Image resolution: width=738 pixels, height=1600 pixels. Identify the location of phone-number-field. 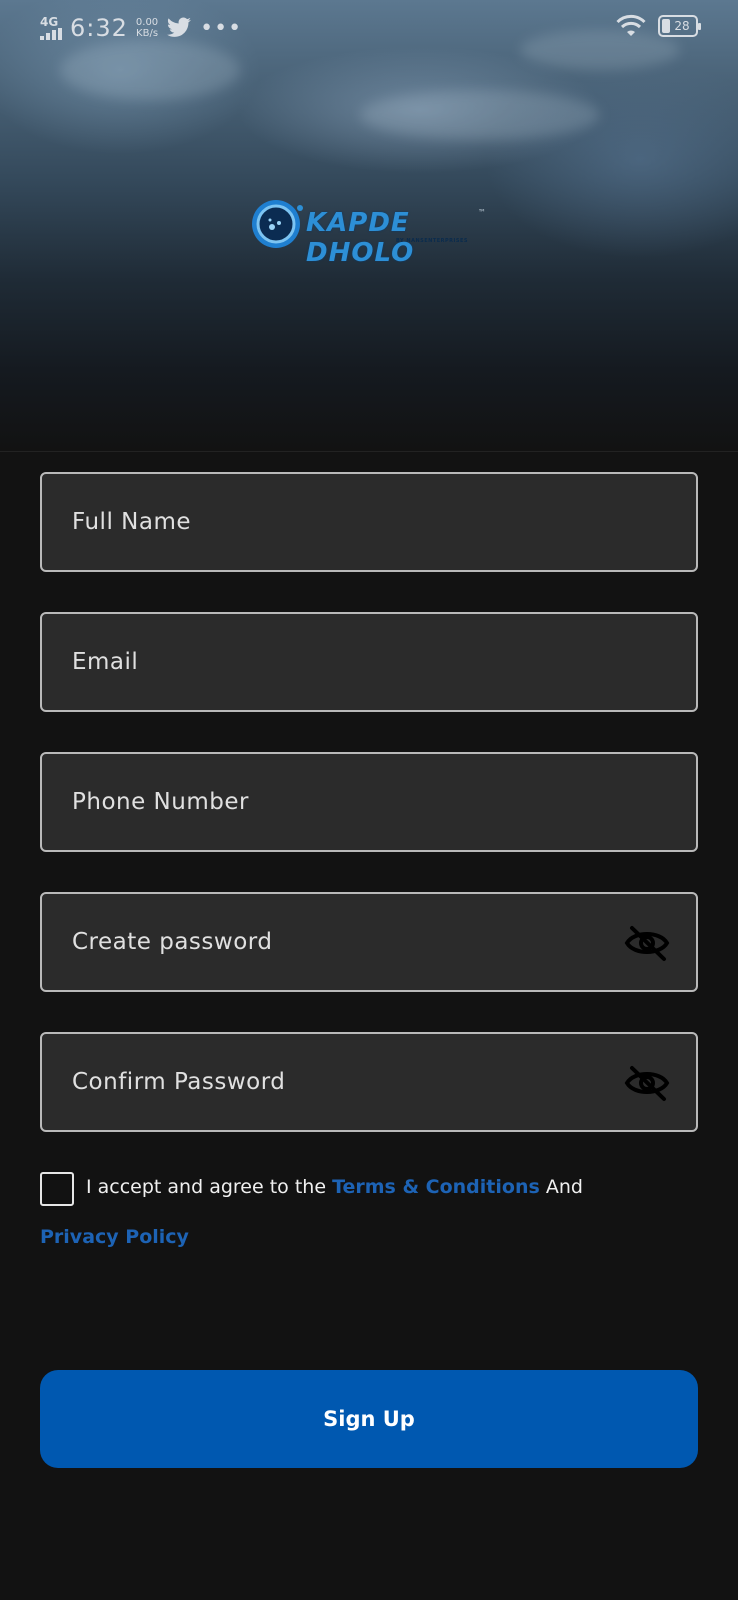
(369, 802).